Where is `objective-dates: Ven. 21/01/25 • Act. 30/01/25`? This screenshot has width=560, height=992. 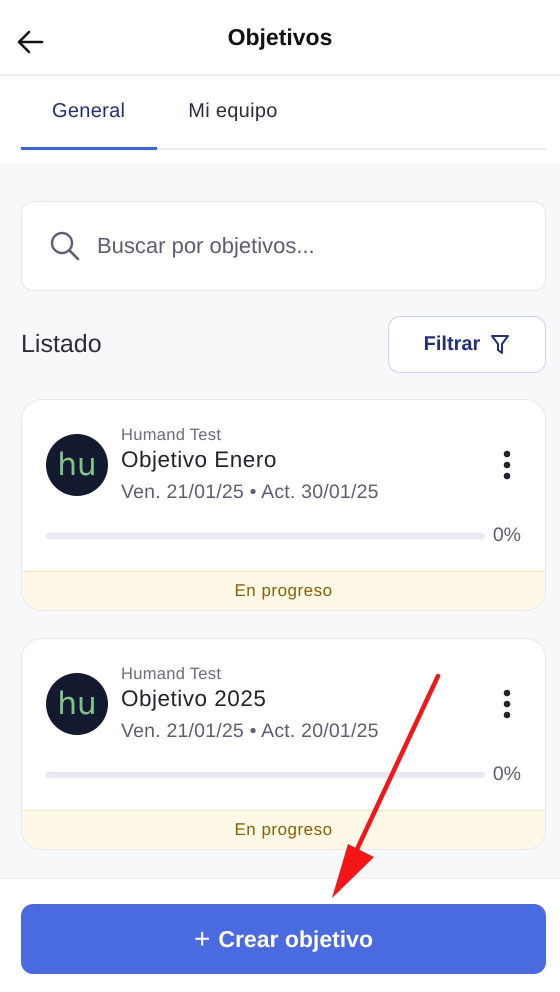
objective-dates: Ven. 21/01/25 • Act. 30/01/25 is located at coordinates (250, 492).